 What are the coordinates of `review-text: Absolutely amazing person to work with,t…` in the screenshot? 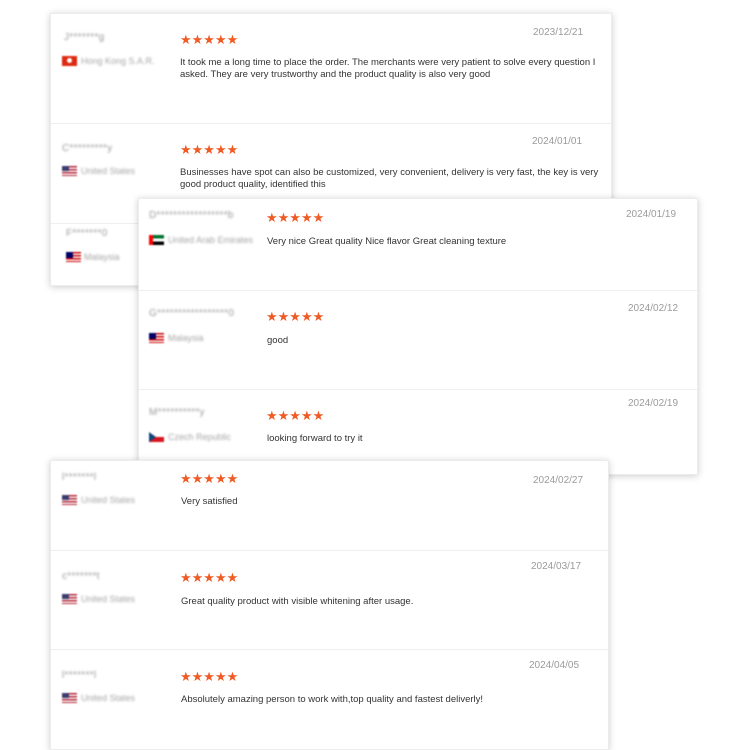 It's located at (332, 699).